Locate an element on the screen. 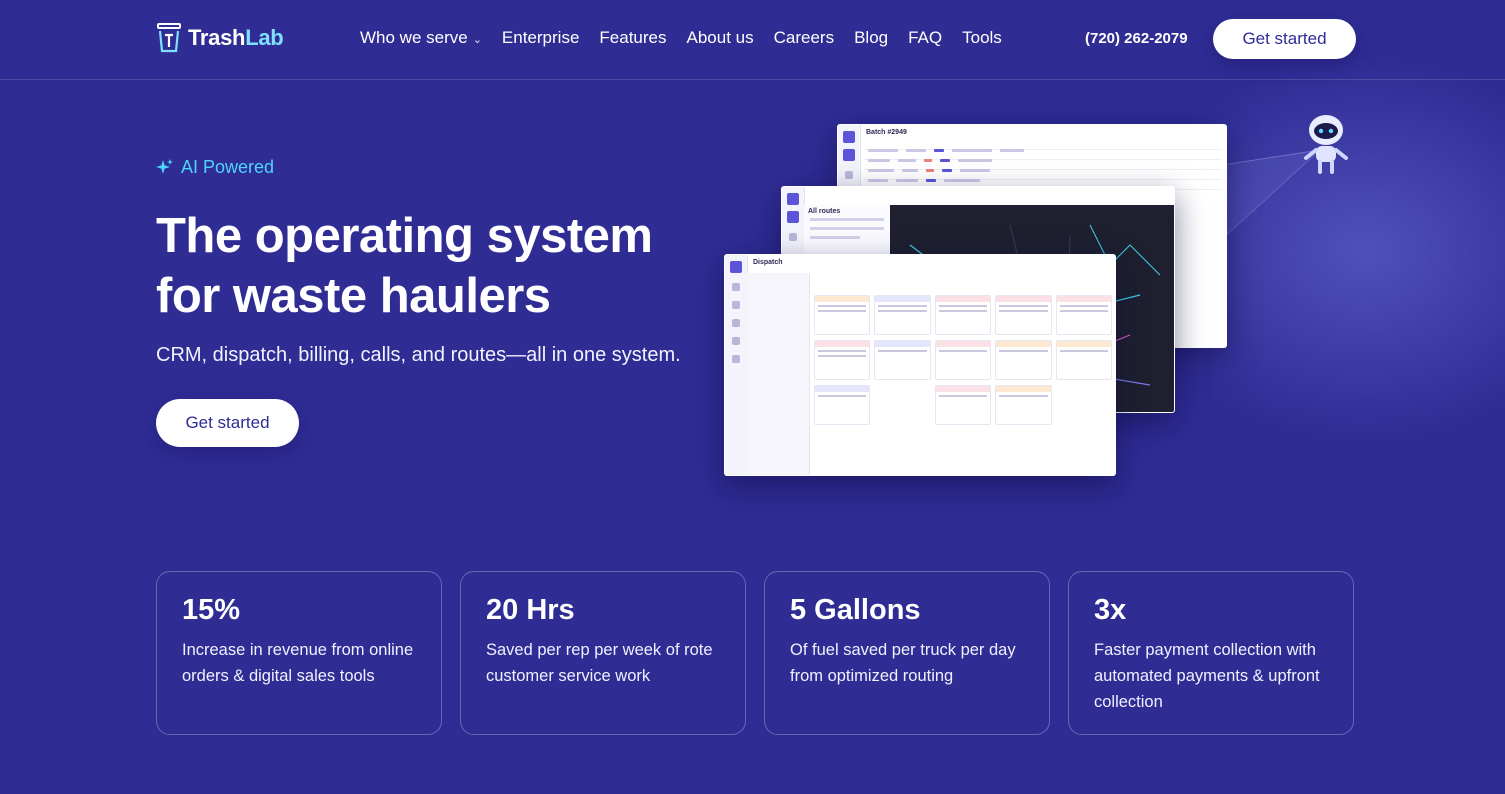 This screenshot has height=794, width=1505. phone-number-link: (720) 262-2079 is located at coordinates (1136, 38).